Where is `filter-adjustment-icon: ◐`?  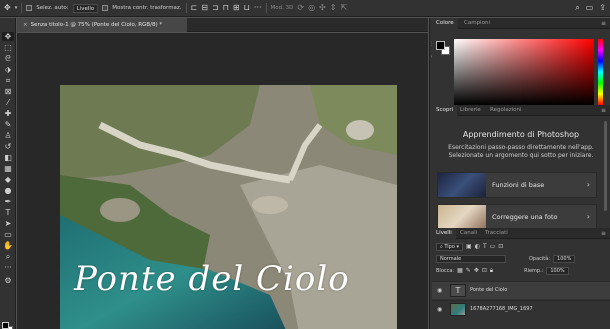 filter-adjustment-icon: ◐ is located at coordinates (477, 246).